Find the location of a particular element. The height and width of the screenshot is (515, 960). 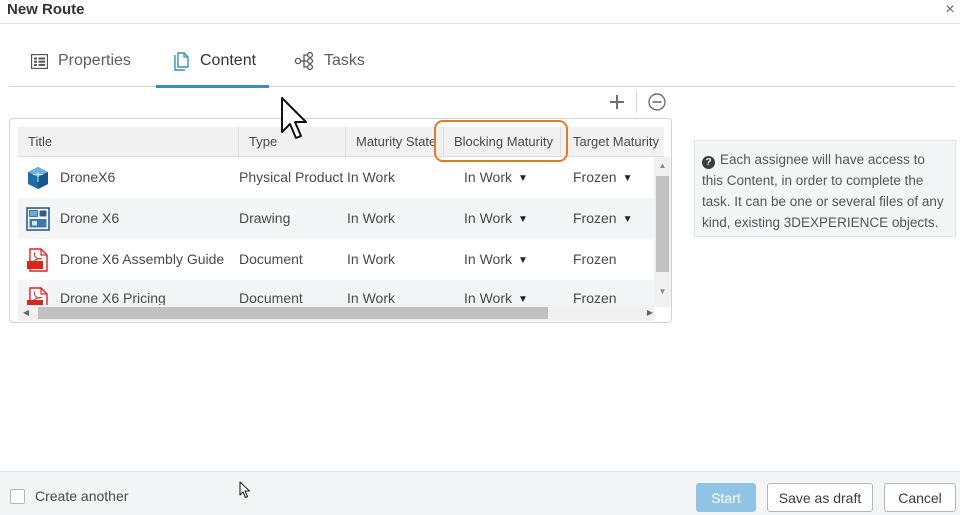

cell-title: Drone X6 Pricing is located at coordinates (147, 293).